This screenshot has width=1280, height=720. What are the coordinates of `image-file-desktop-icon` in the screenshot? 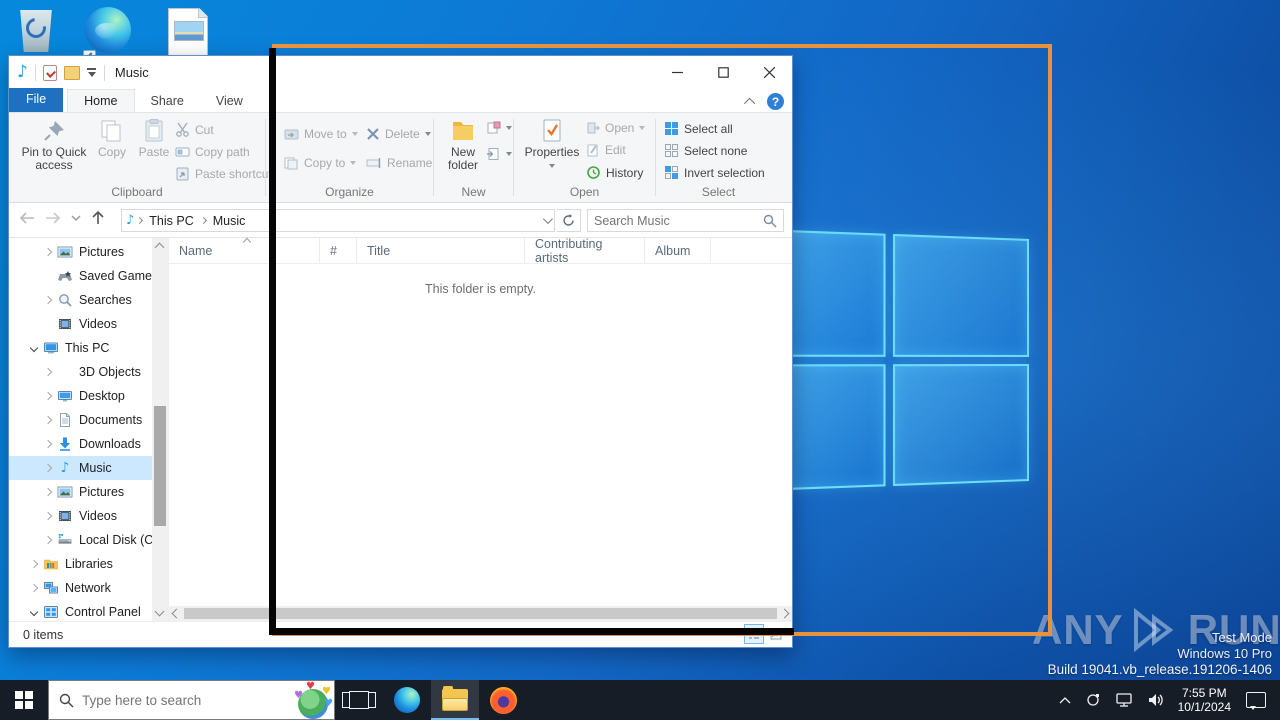 It's located at (194, 34).